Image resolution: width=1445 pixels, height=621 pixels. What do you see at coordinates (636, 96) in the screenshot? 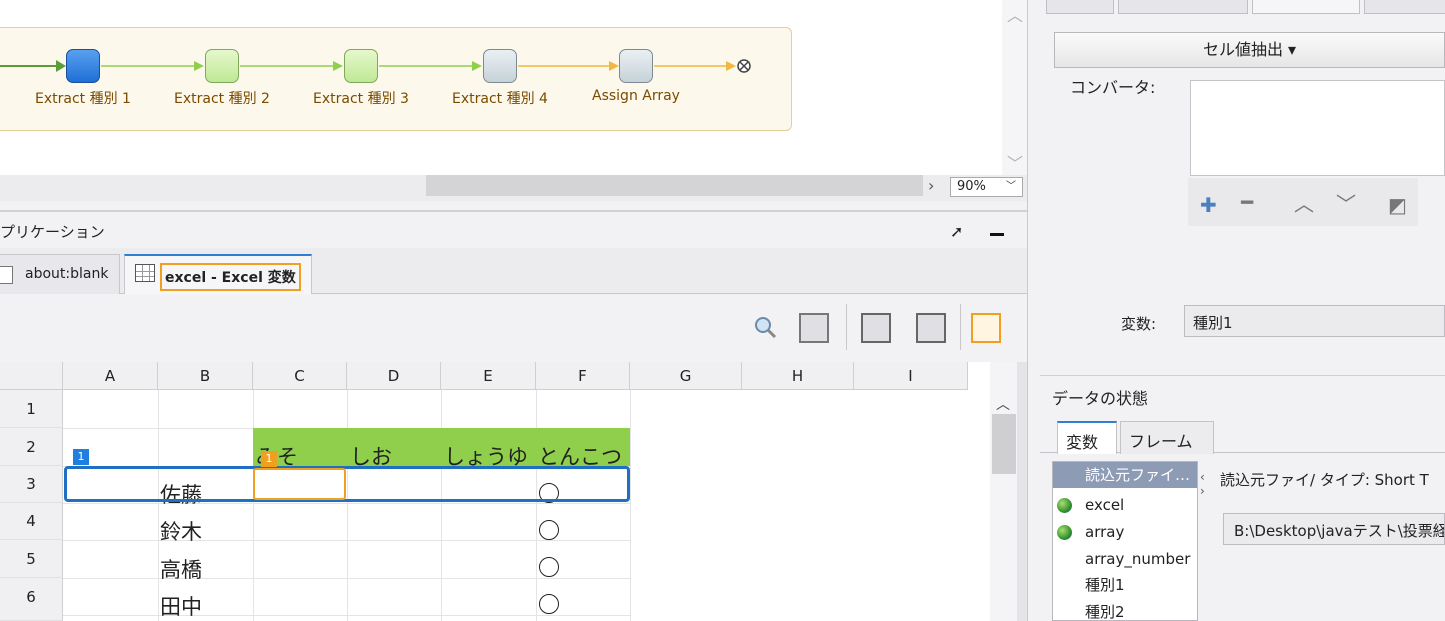
I see `node-label-assign-array: Assign Array` at bounding box center [636, 96].